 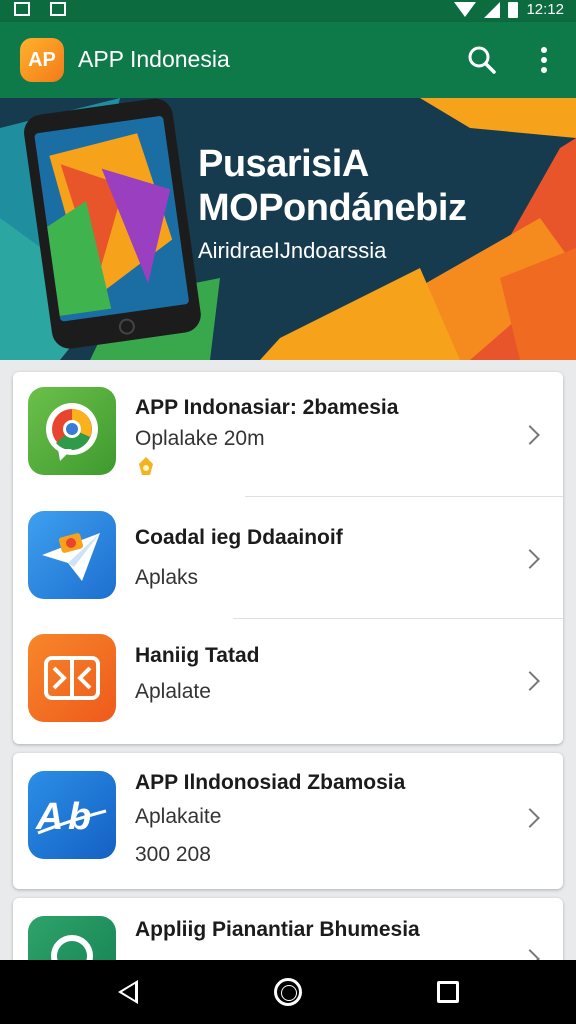 I want to click on app-name: Appliig Pianantiar Bhumesia, so click(x=277, y=929).